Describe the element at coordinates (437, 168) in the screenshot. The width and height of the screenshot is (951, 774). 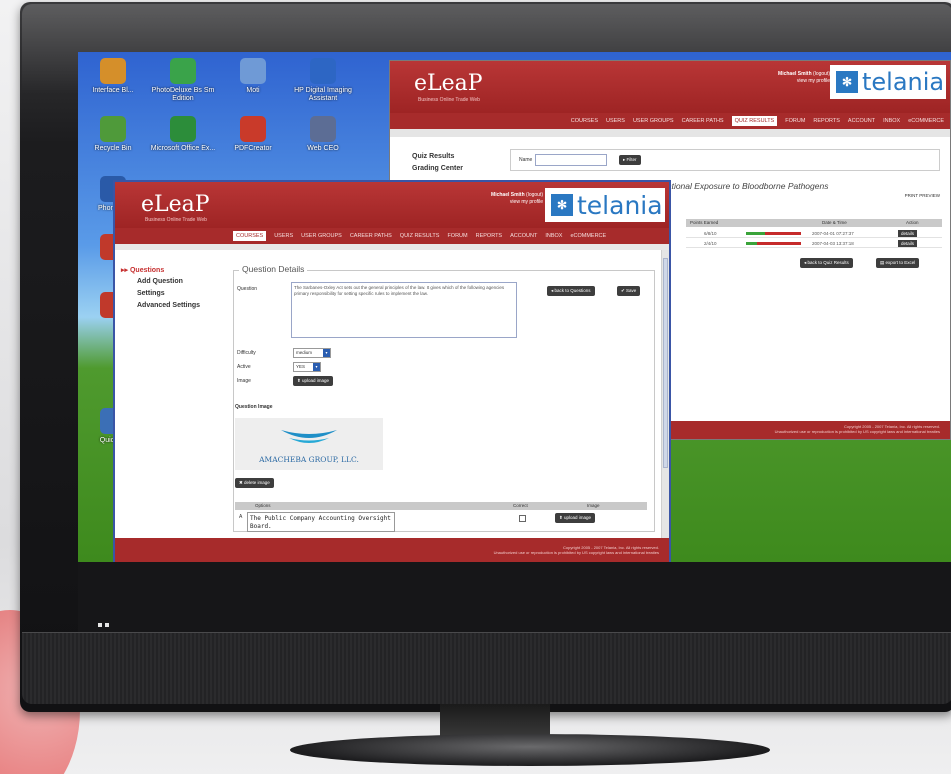
I see `sidebar-item-grading-center: Grading Center` at that location.